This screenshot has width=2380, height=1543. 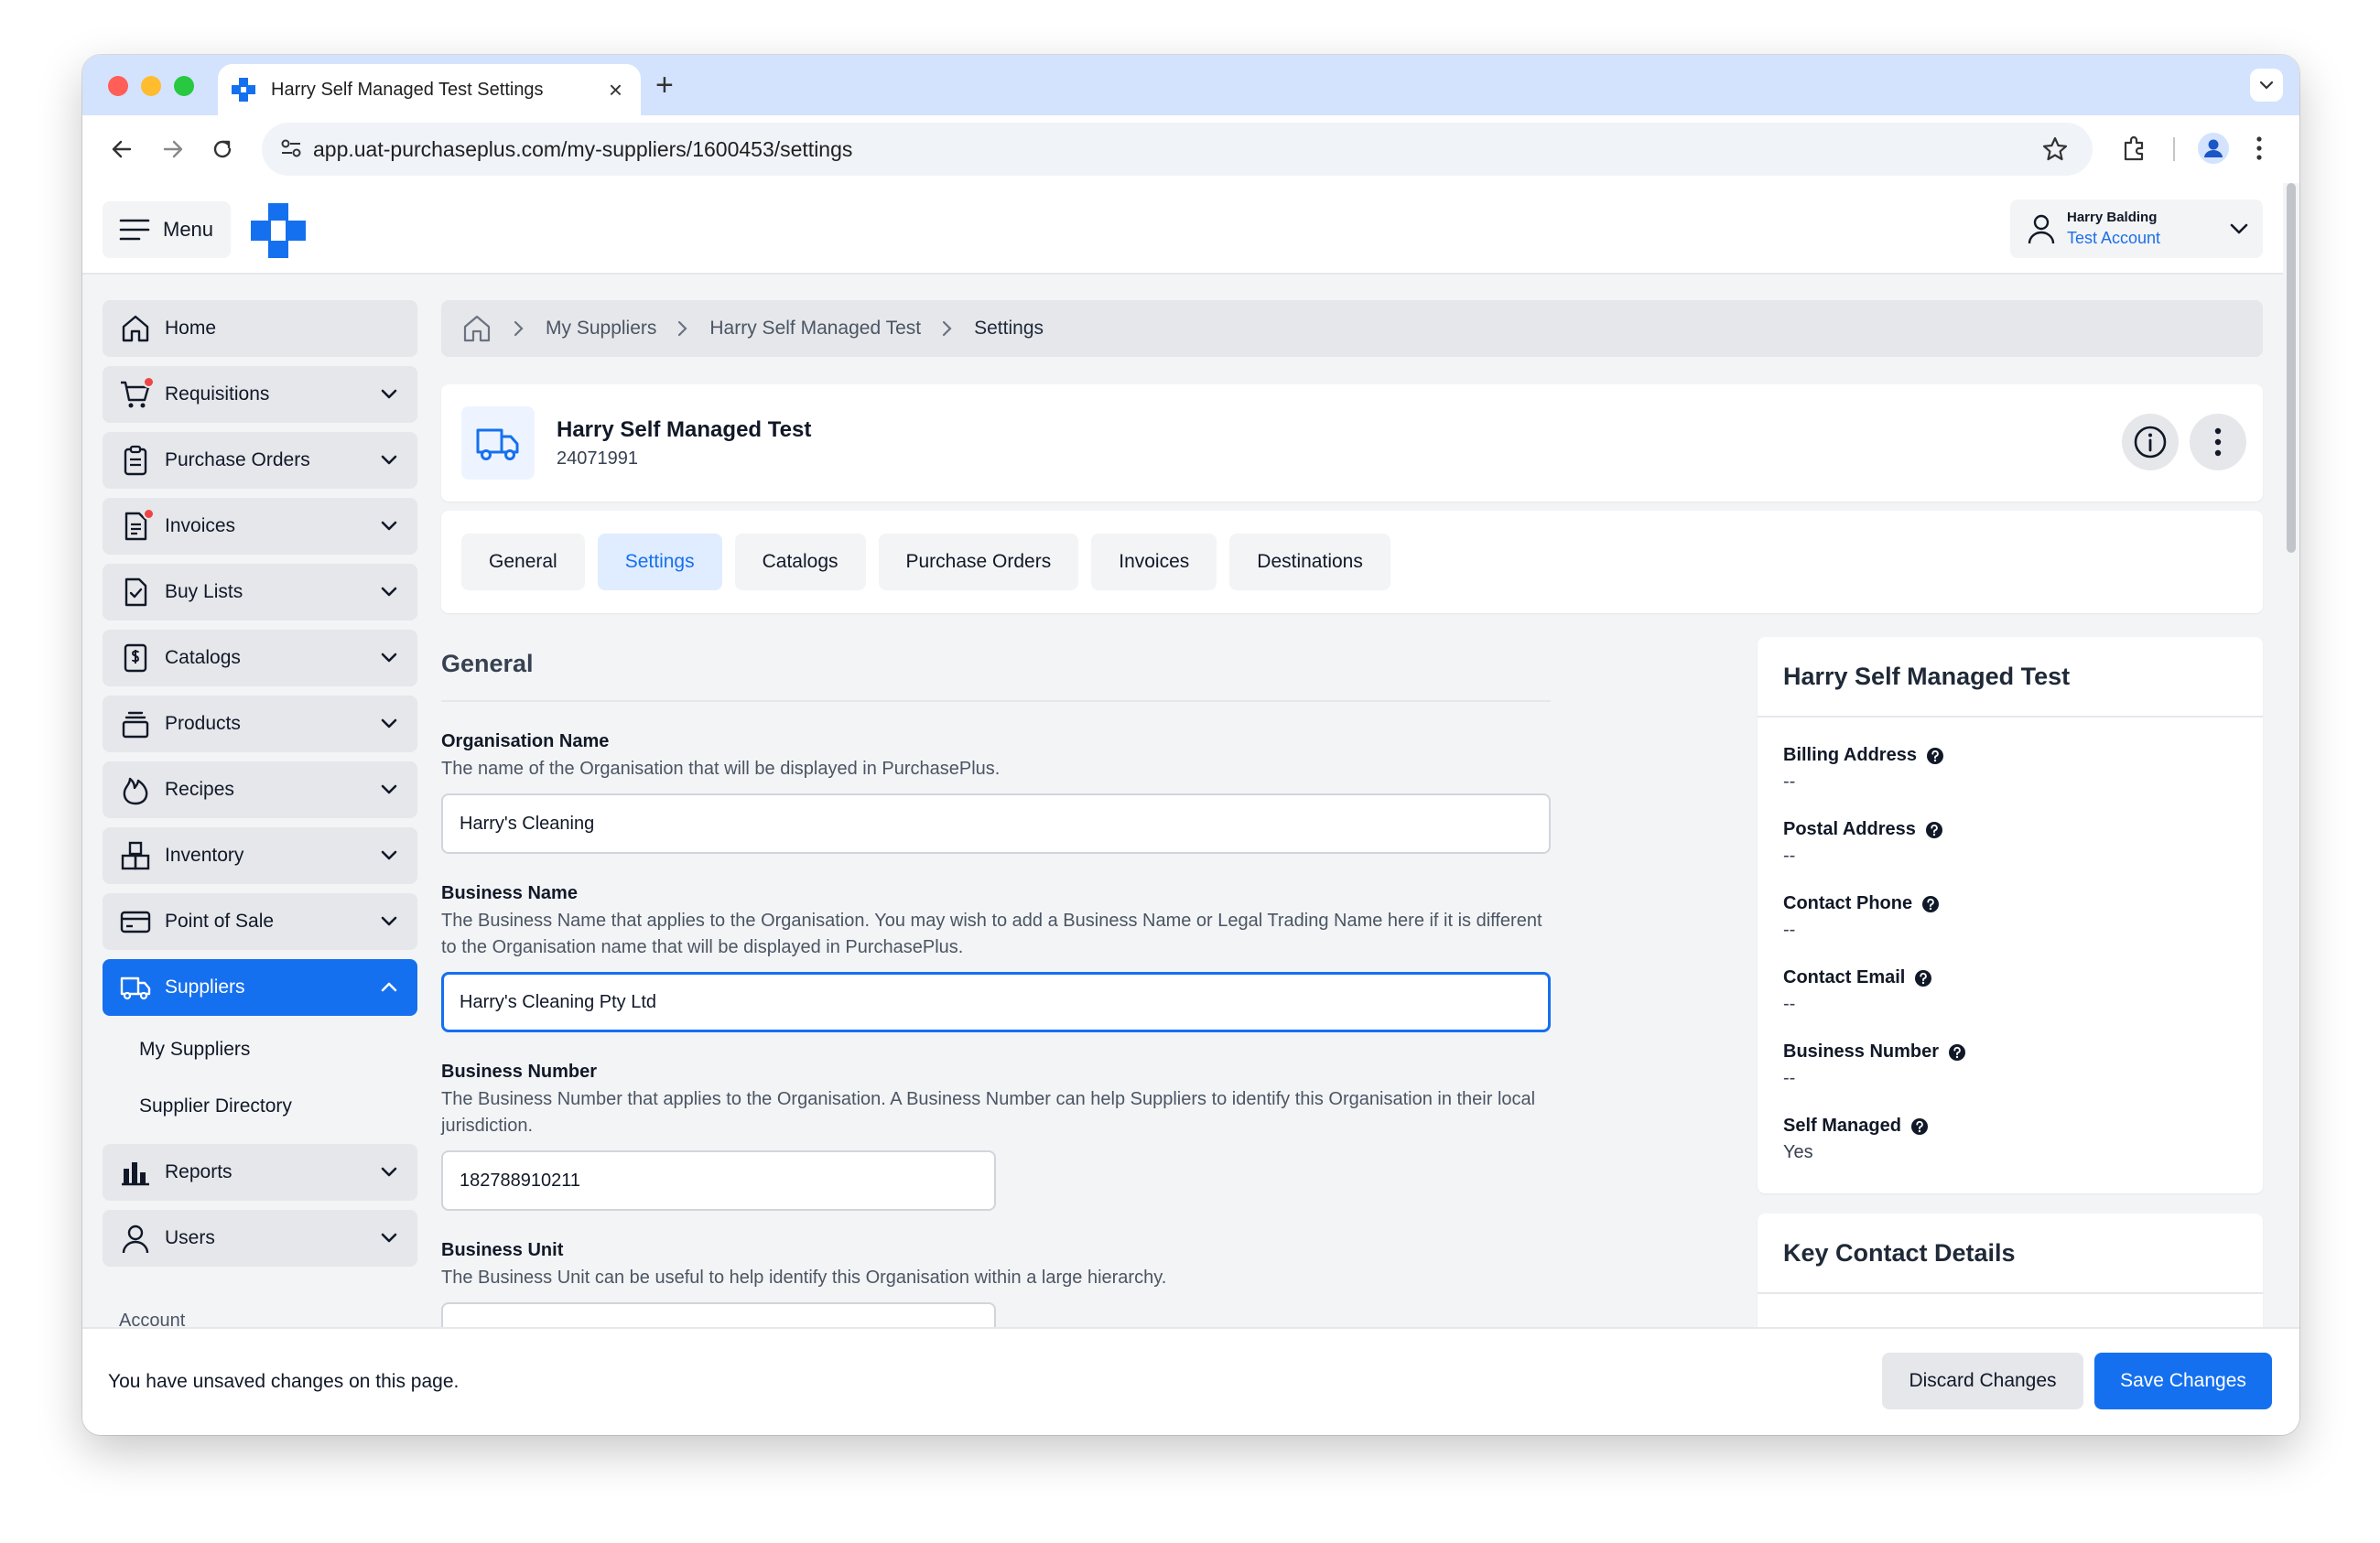 I want to click on detail-value: Yes, so click(x=1798, y=1152).